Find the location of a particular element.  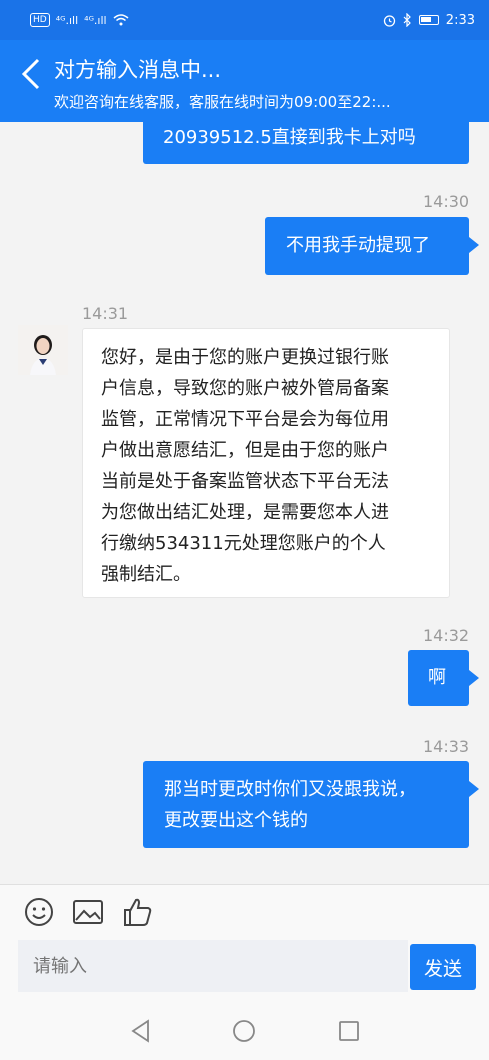

clock: 2:33 is located at coordinates (460, 20).